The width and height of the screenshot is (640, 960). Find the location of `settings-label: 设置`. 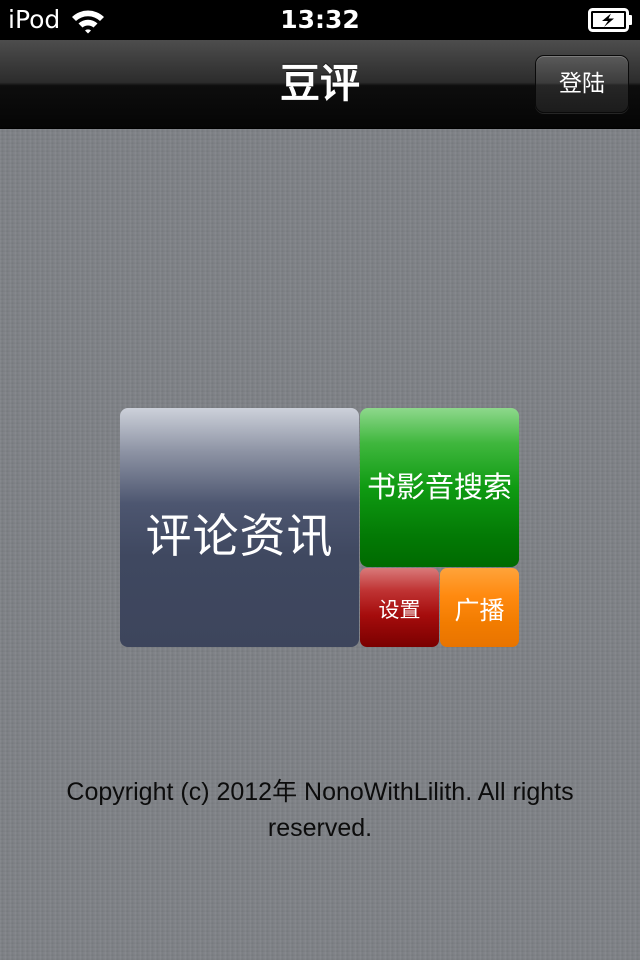

settings-label: 设置 is located at coordinates (399, 609).